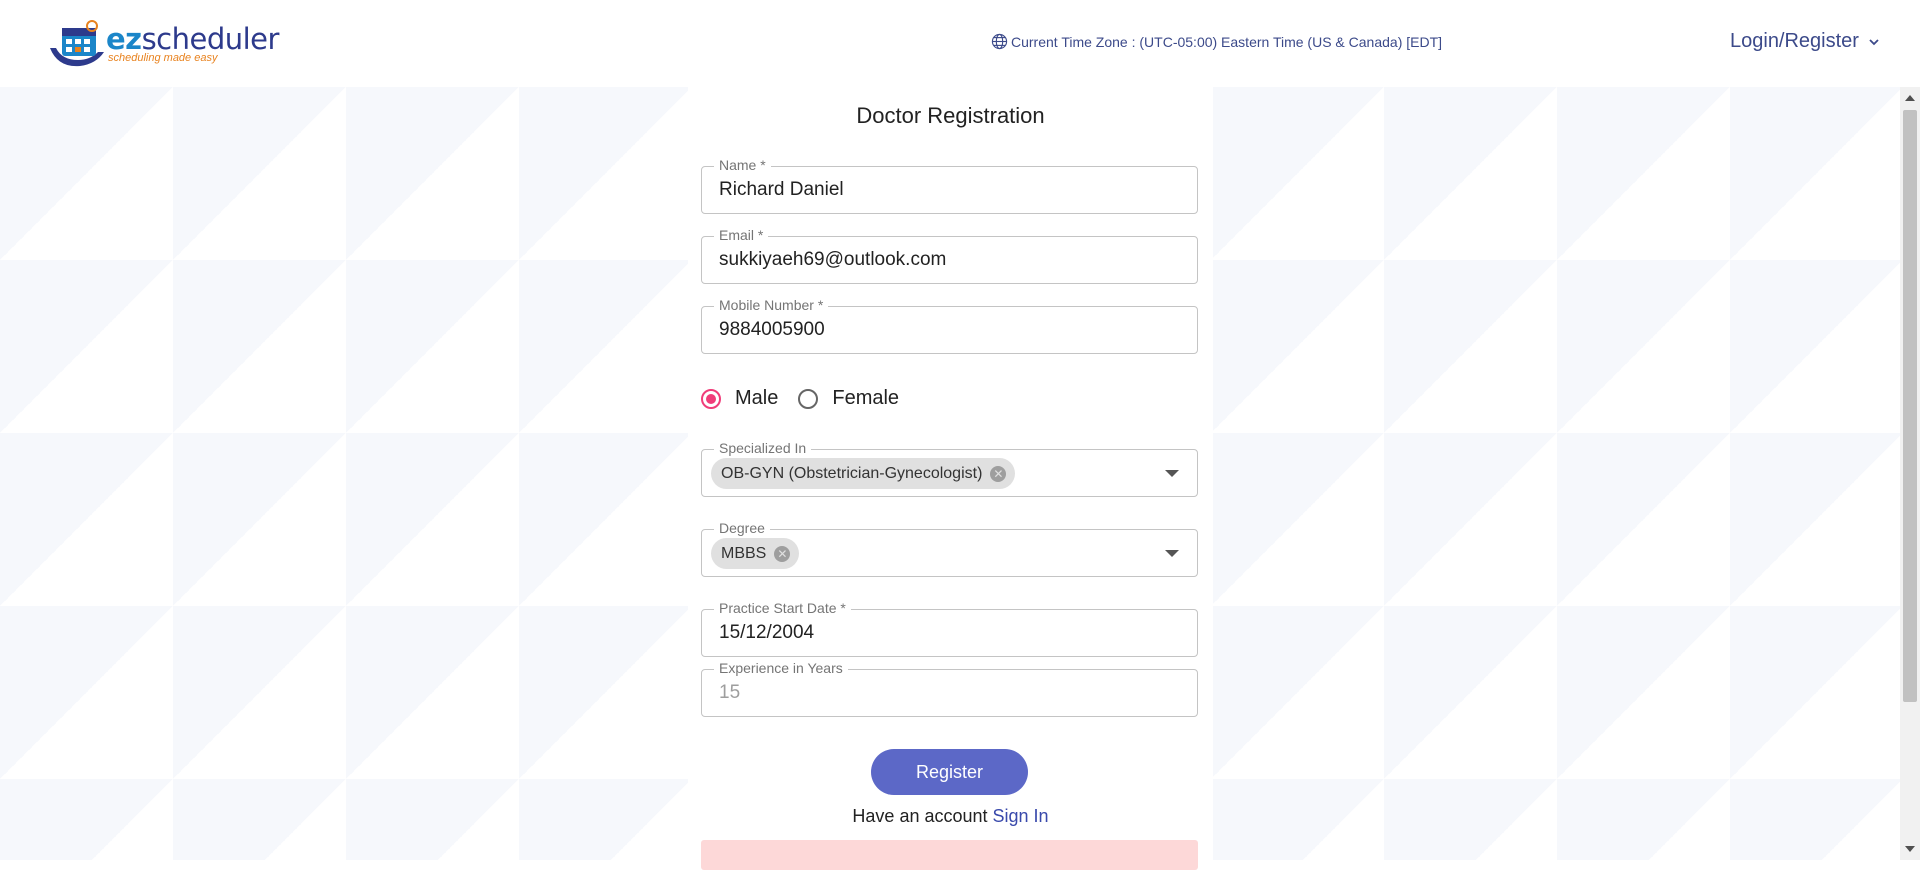 The width and height of the screenshot is (1920, 870). What do you see at coordinates (742, 528) in the screenshot?
I see `degree-label: Degree` at bounding box center [742, 528].